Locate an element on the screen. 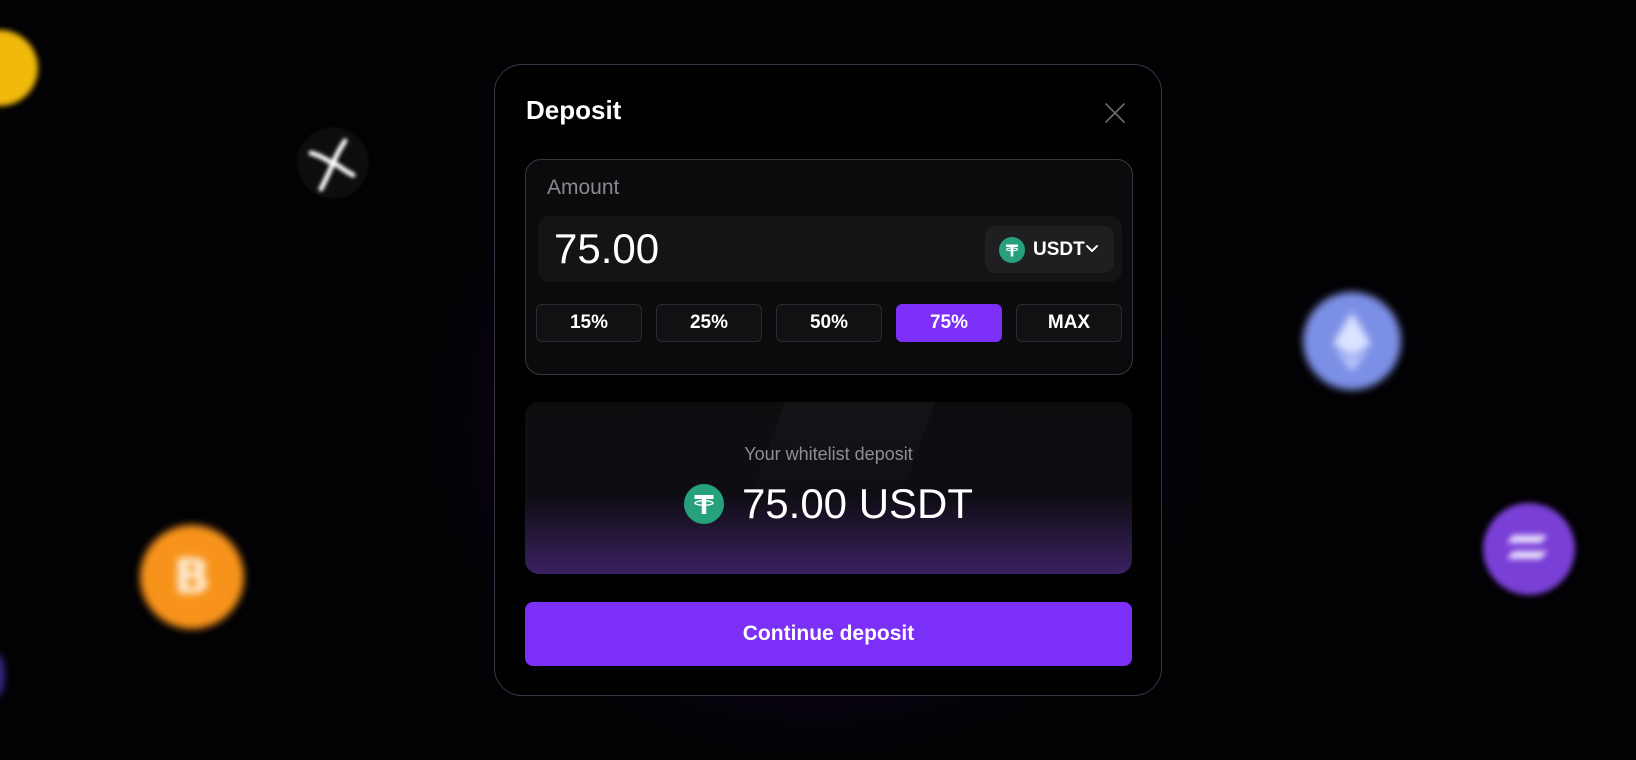 This screenshot has width=1636, height=760. amount-label: Amount is located at coordinates (583, 187).